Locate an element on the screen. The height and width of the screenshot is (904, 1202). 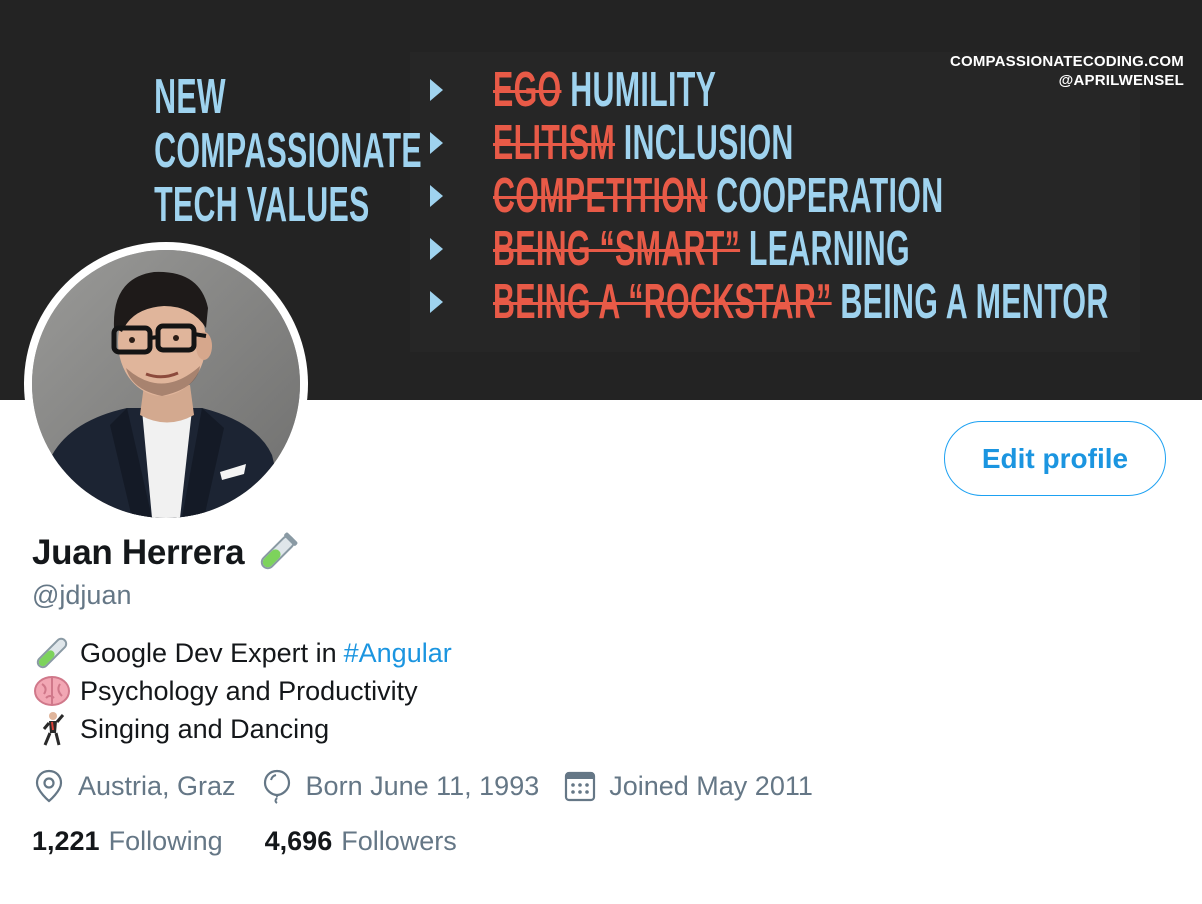
brain-icon is located at coordinates (52, 691).